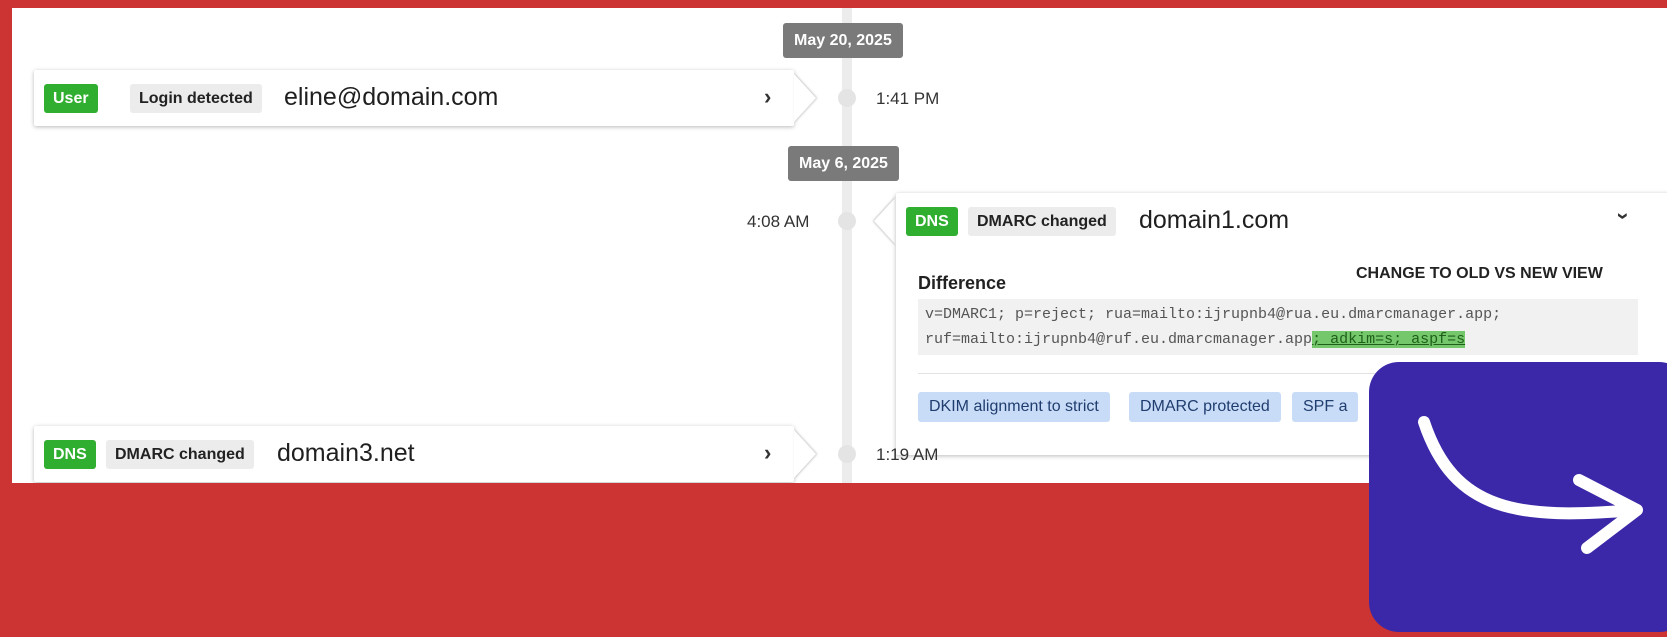 This screenshot has width=1667, height=637. What do you see at coordinates (1014, 407) in the screenshot?
I see `change-chip: DKIM alignment to strict` at bounding box center [1014, 407].